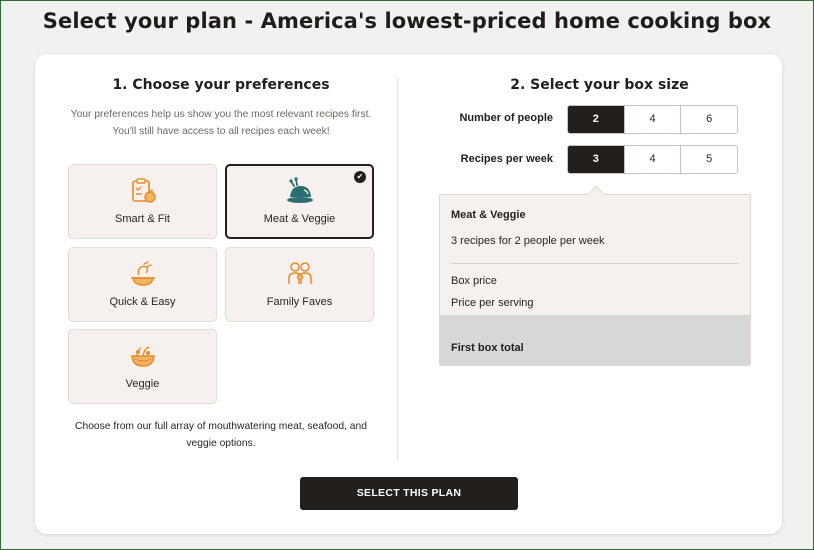 Image resolution: width=814 pixels, height=550 pixels. Describe the element at coordinates (299, 302) in the screenshot. I see `preference-label: Family Faves` at that location.